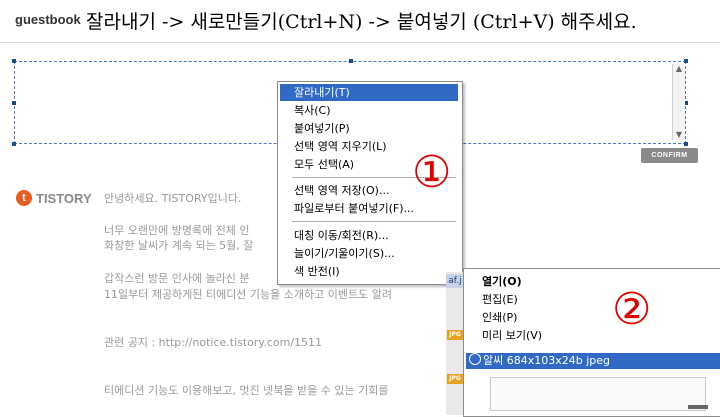 The image size is (720, 417). I want to click on menu-item-invert-colors: 색 반전(I), so click(369, 271).